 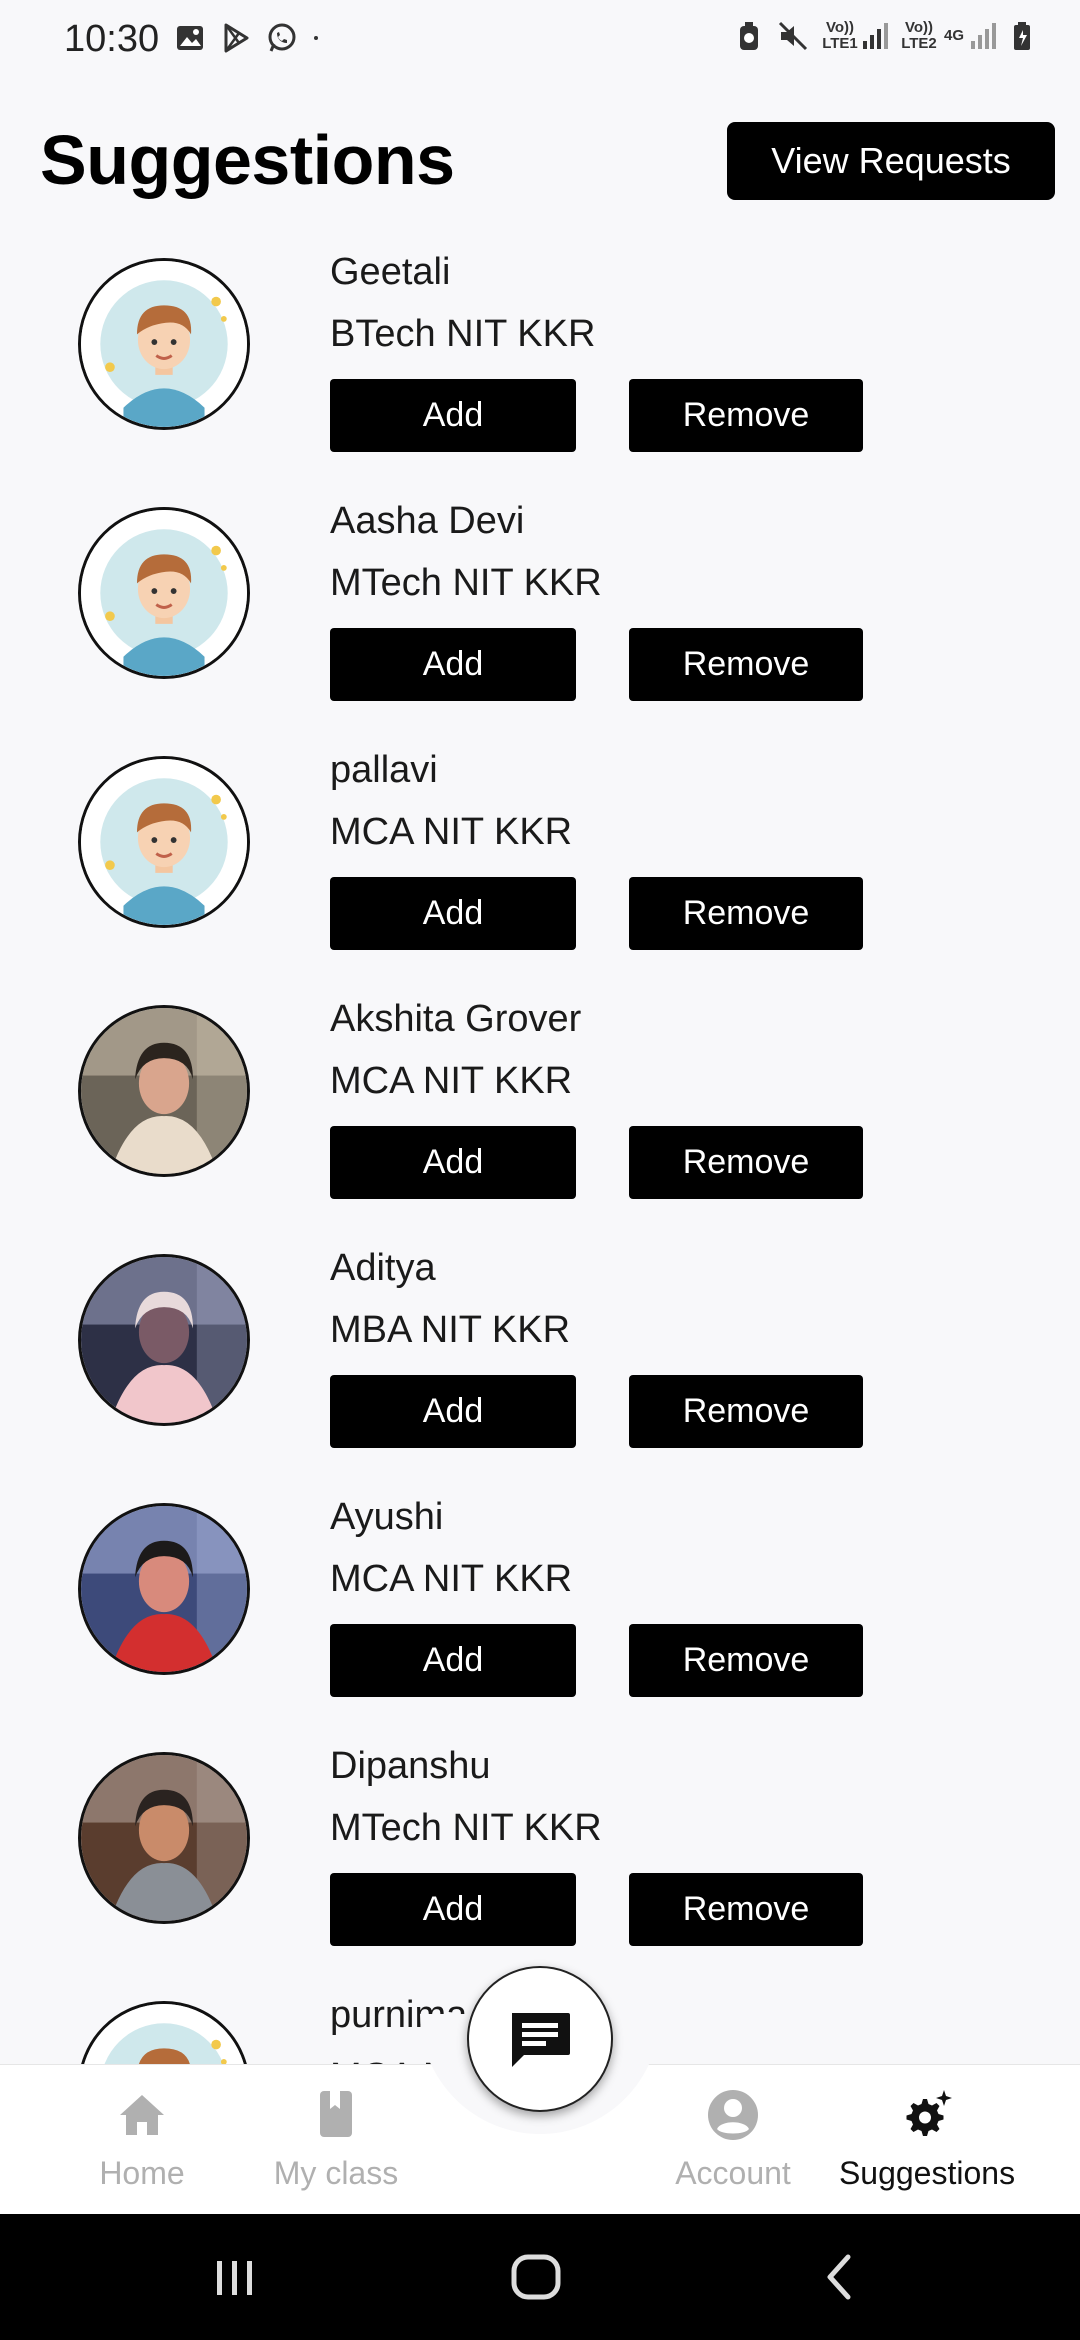 What do you see at coordinates (282, 37) in the screenshot?
I see `whatsapp-icon` at bounding box center [282, 37].